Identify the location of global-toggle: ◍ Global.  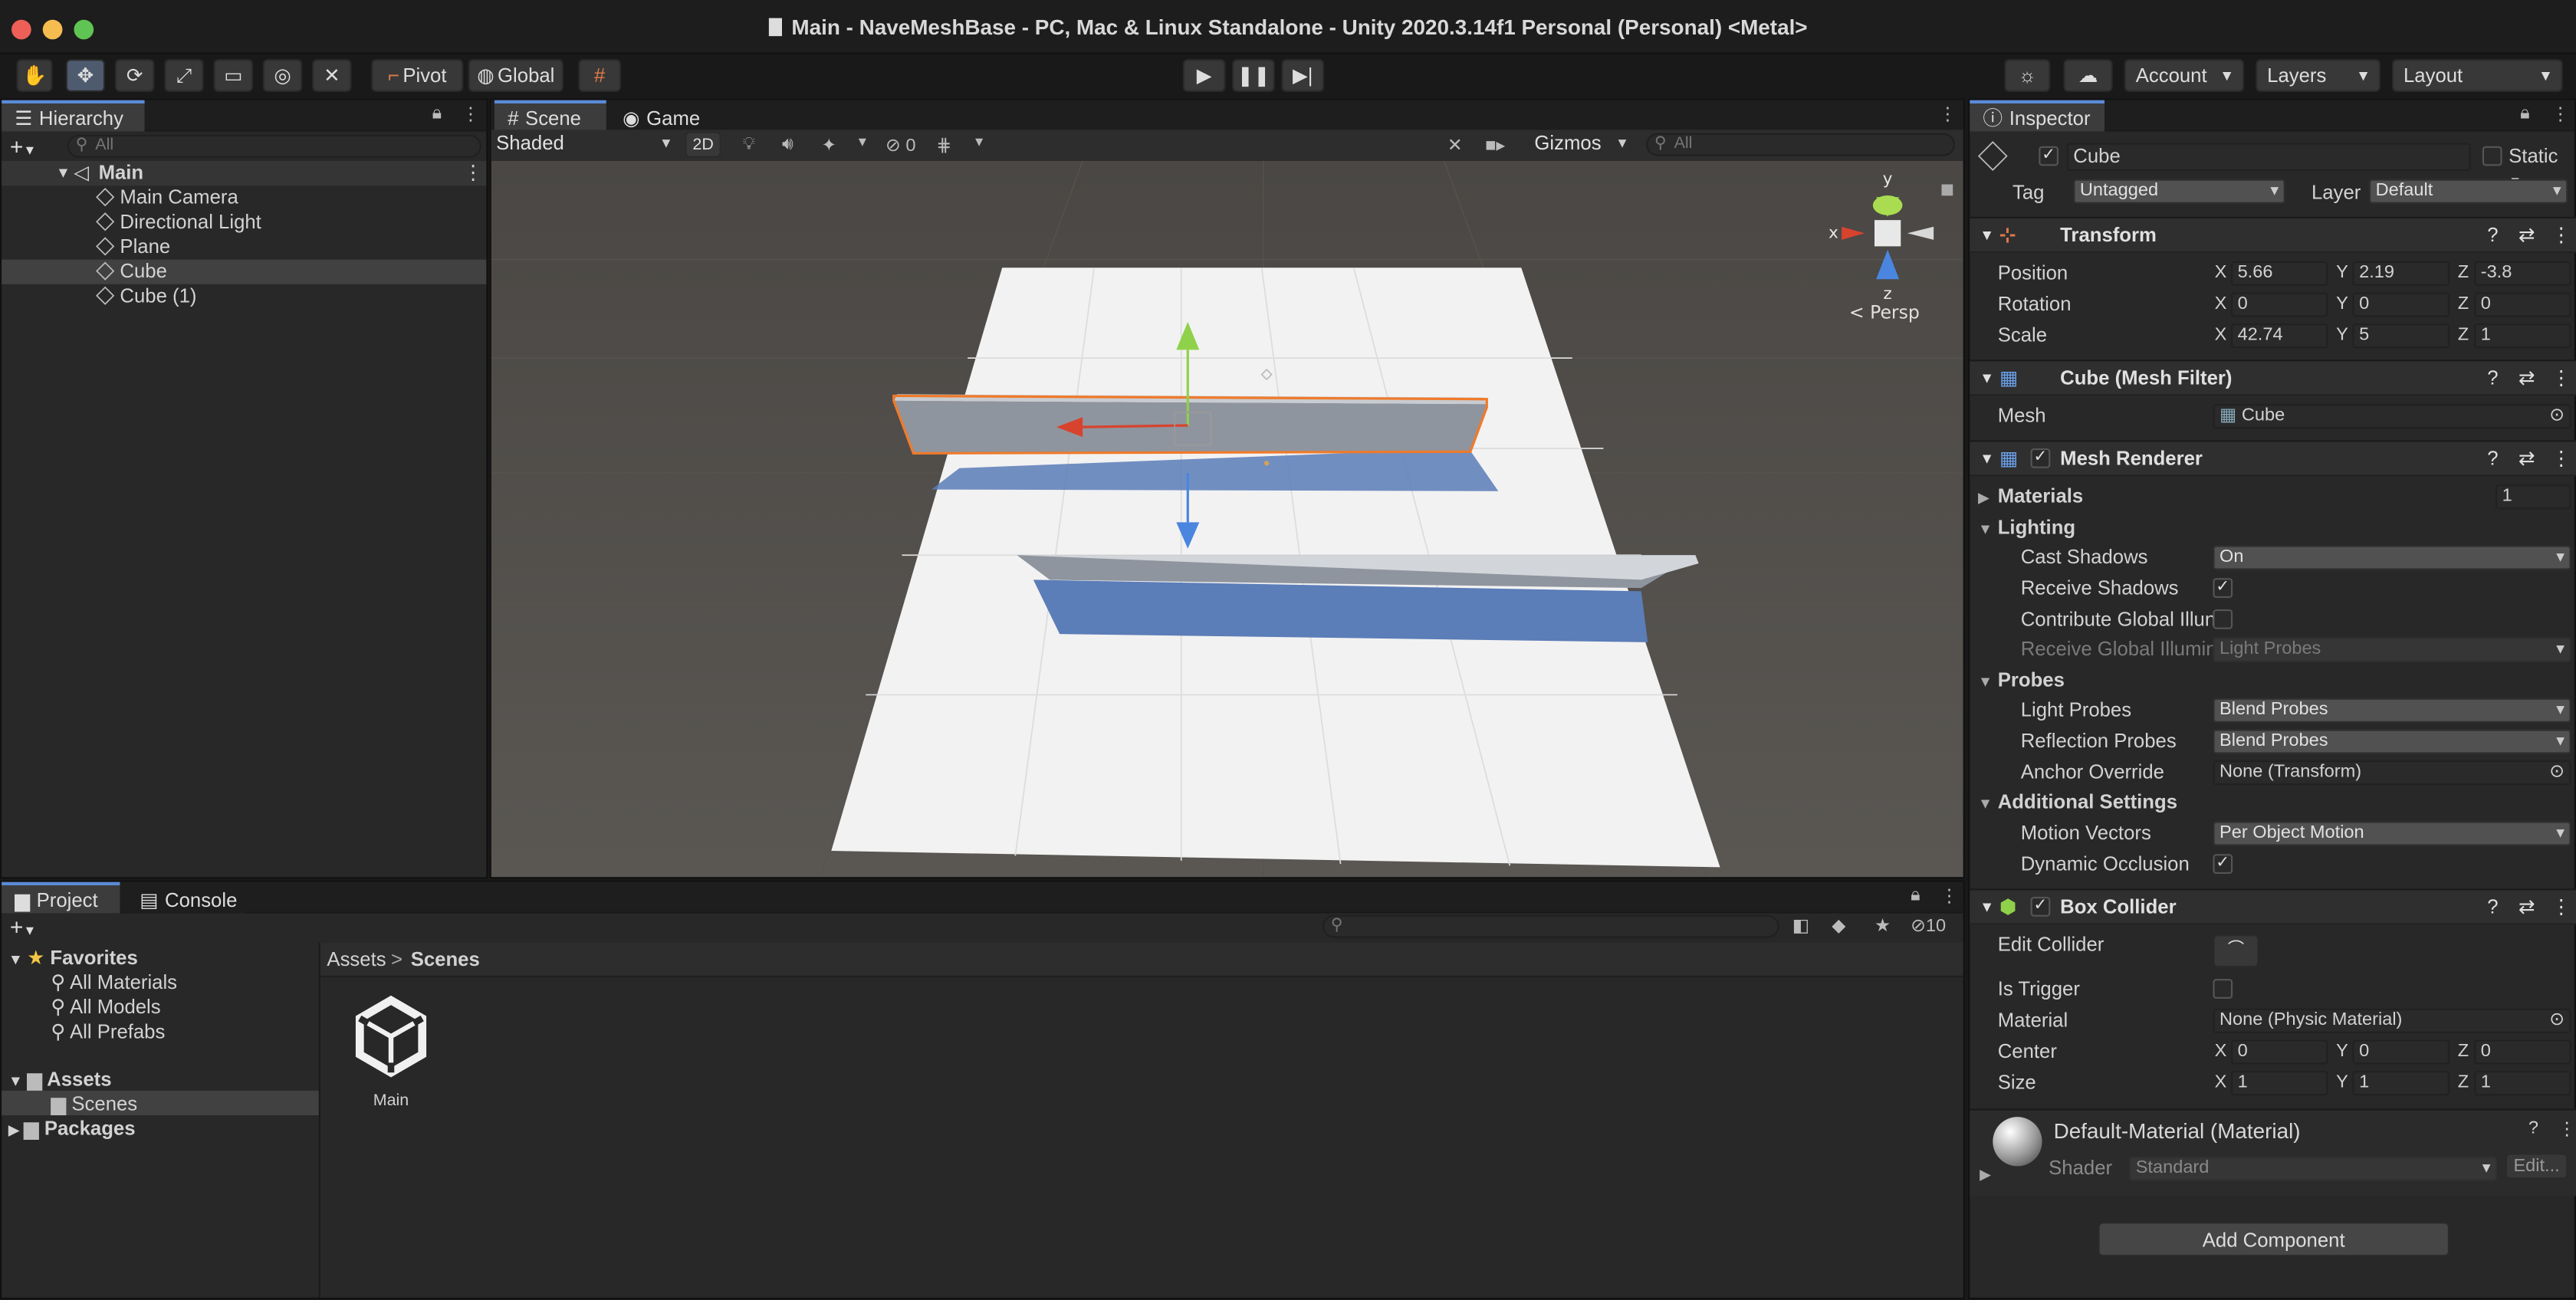
(516, 75).